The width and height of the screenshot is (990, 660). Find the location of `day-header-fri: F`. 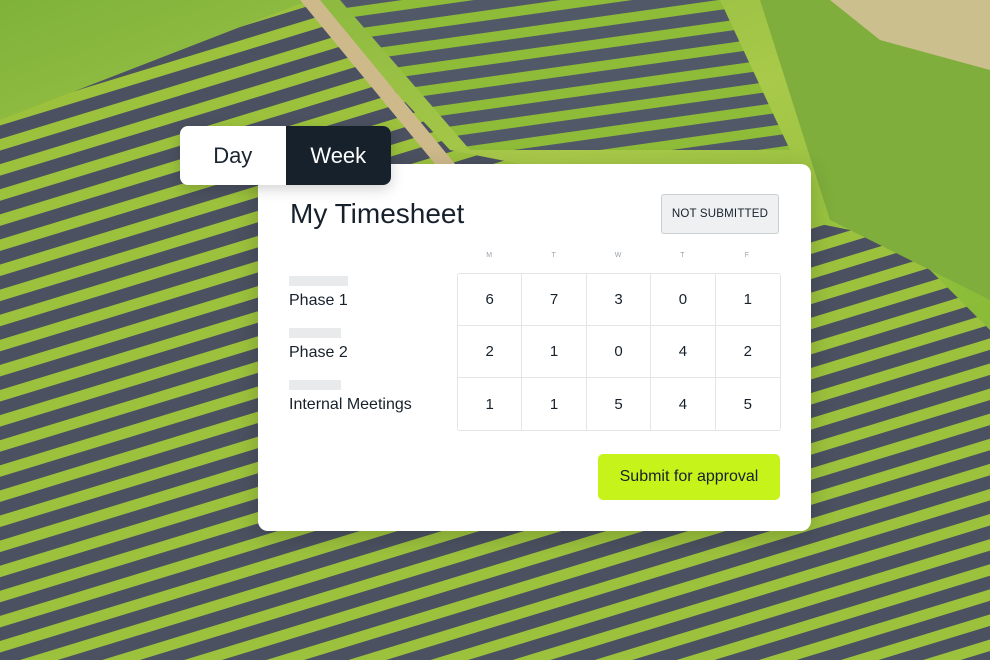

day-header-fri: F is located at coordinates (746, 255).